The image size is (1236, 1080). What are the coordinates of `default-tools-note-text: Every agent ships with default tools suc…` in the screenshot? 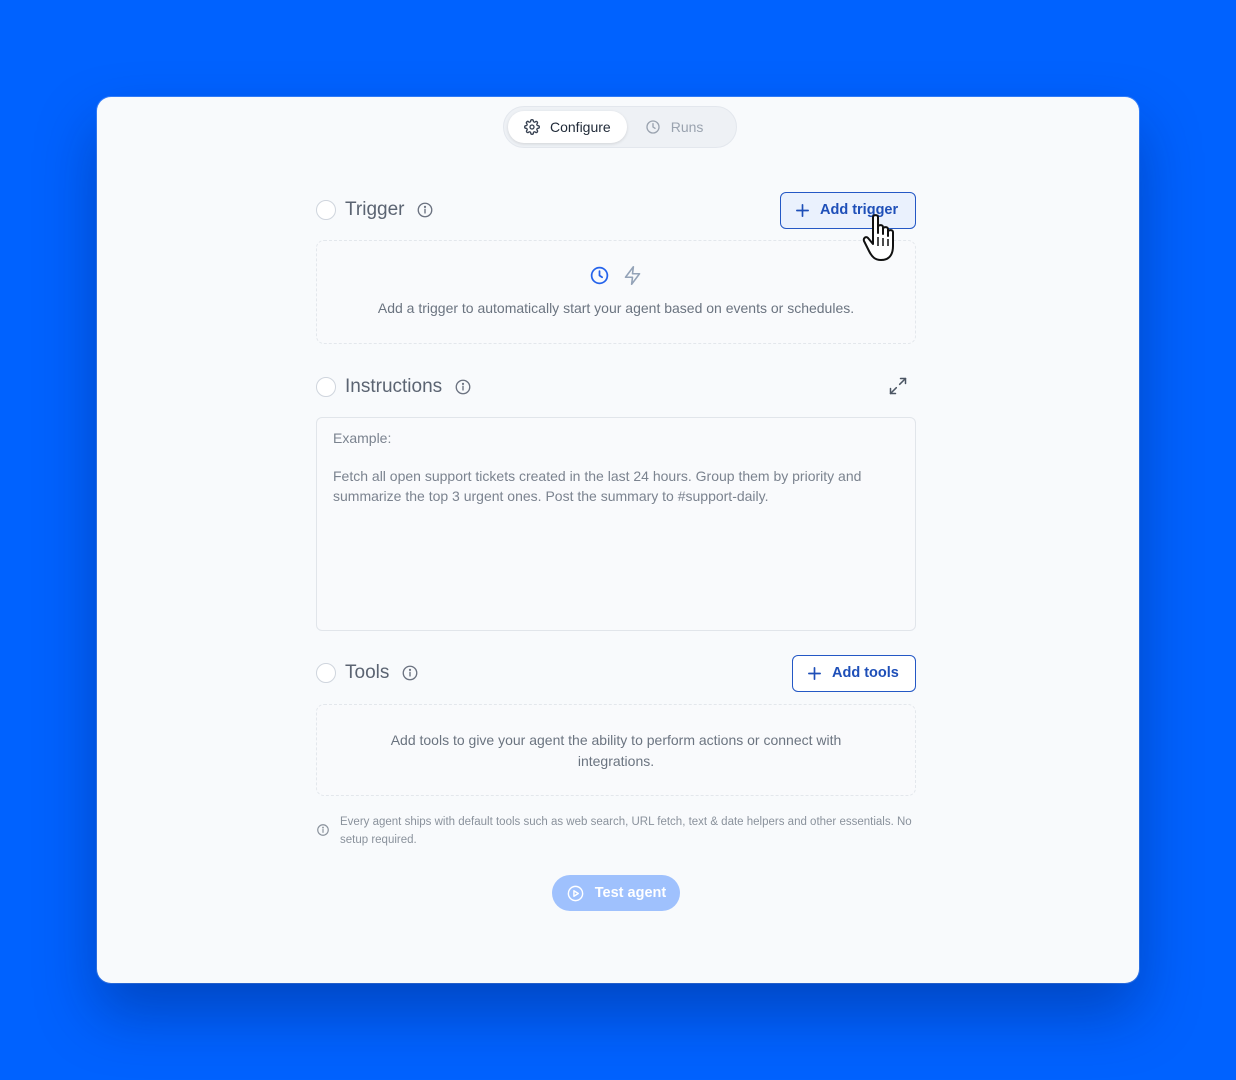 It's located at (626, 831).